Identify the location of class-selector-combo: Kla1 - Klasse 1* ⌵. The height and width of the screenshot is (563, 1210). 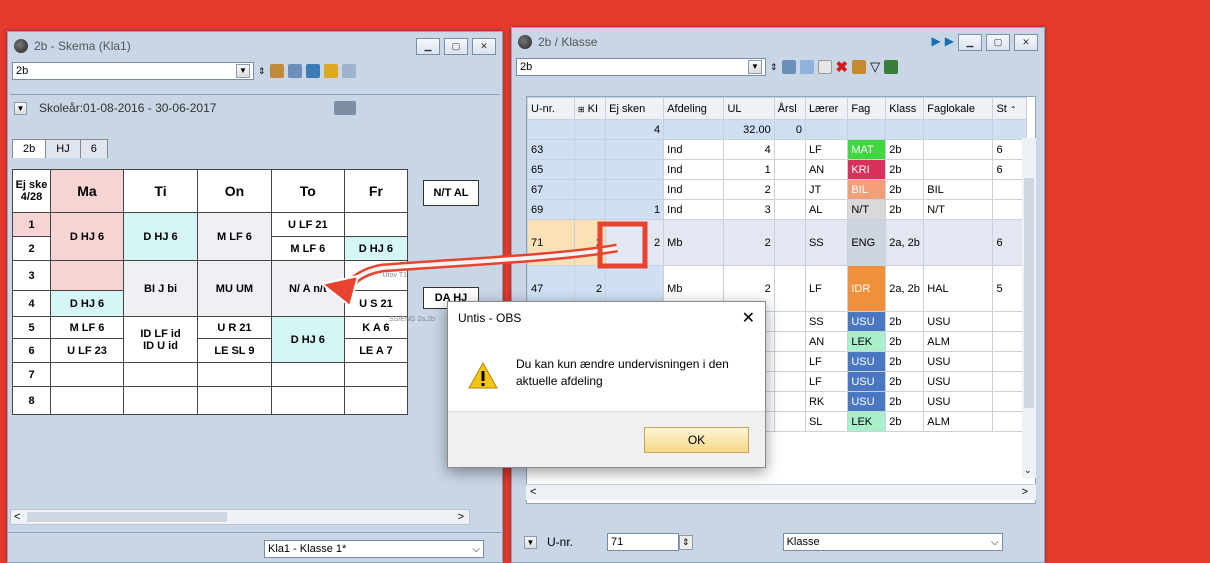
(374, 549).